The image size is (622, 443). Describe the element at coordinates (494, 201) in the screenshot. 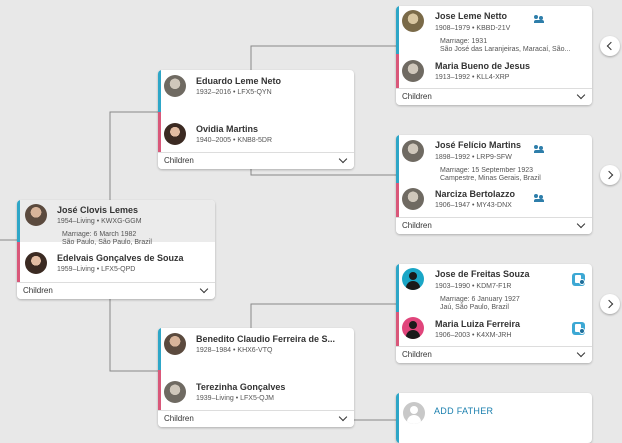

I see `grandmother-2: Narciza Bertolazzo 1906–1947 • MY43-DNX` at that location.